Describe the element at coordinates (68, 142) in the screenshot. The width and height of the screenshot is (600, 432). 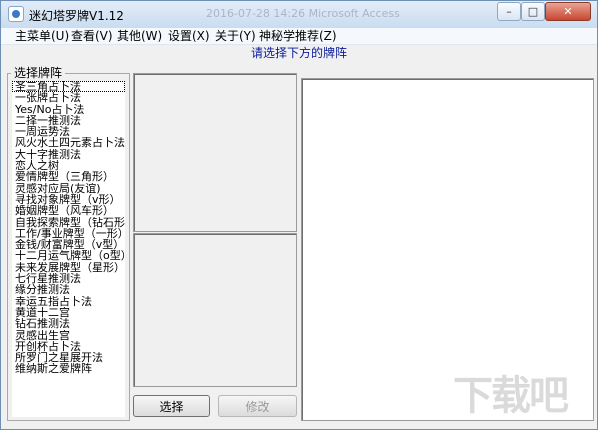
I see `list-item: 风火水土四元素占卜法` at that location.